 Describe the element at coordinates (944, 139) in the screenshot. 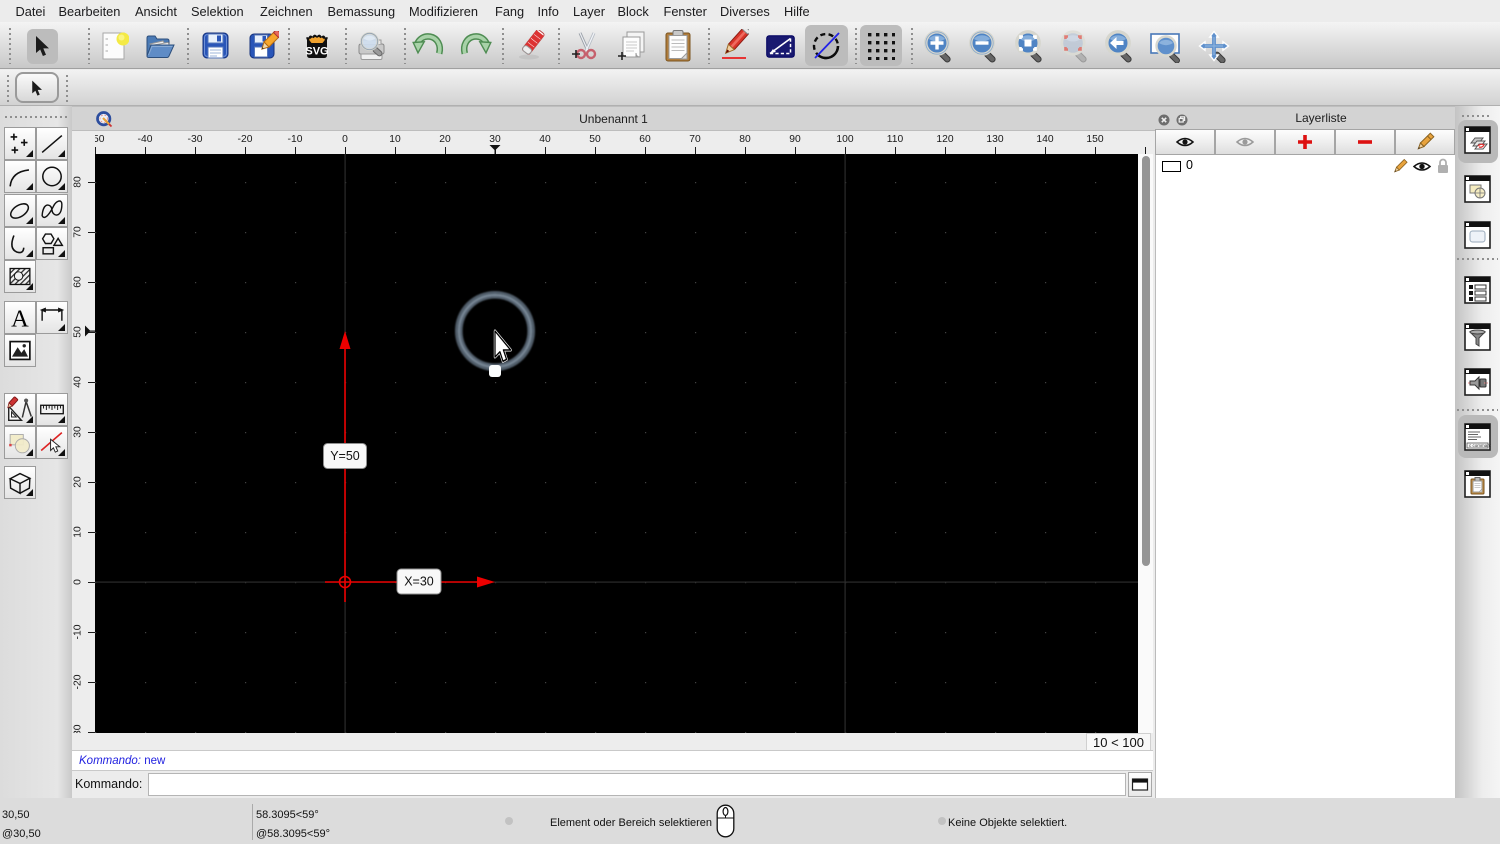

I see `svg-text: 120` at that location.